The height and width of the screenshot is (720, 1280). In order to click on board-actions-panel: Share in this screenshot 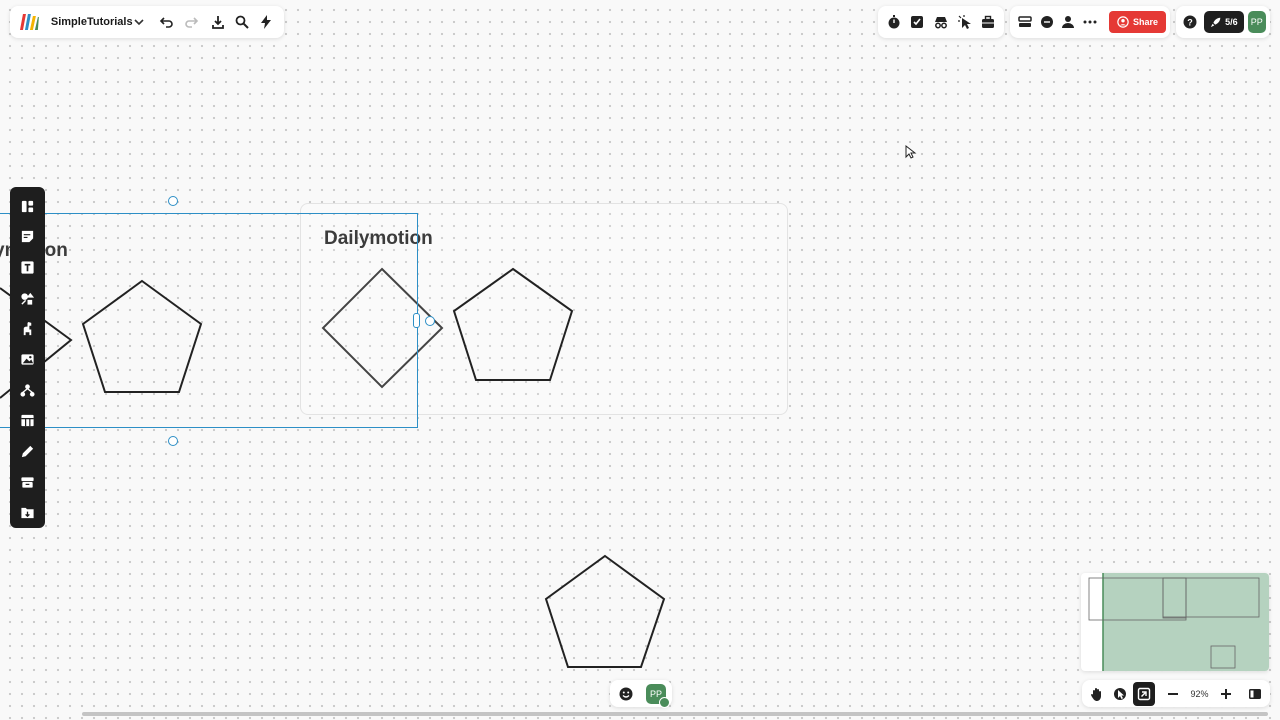, I will do `click(1090, 22)`.